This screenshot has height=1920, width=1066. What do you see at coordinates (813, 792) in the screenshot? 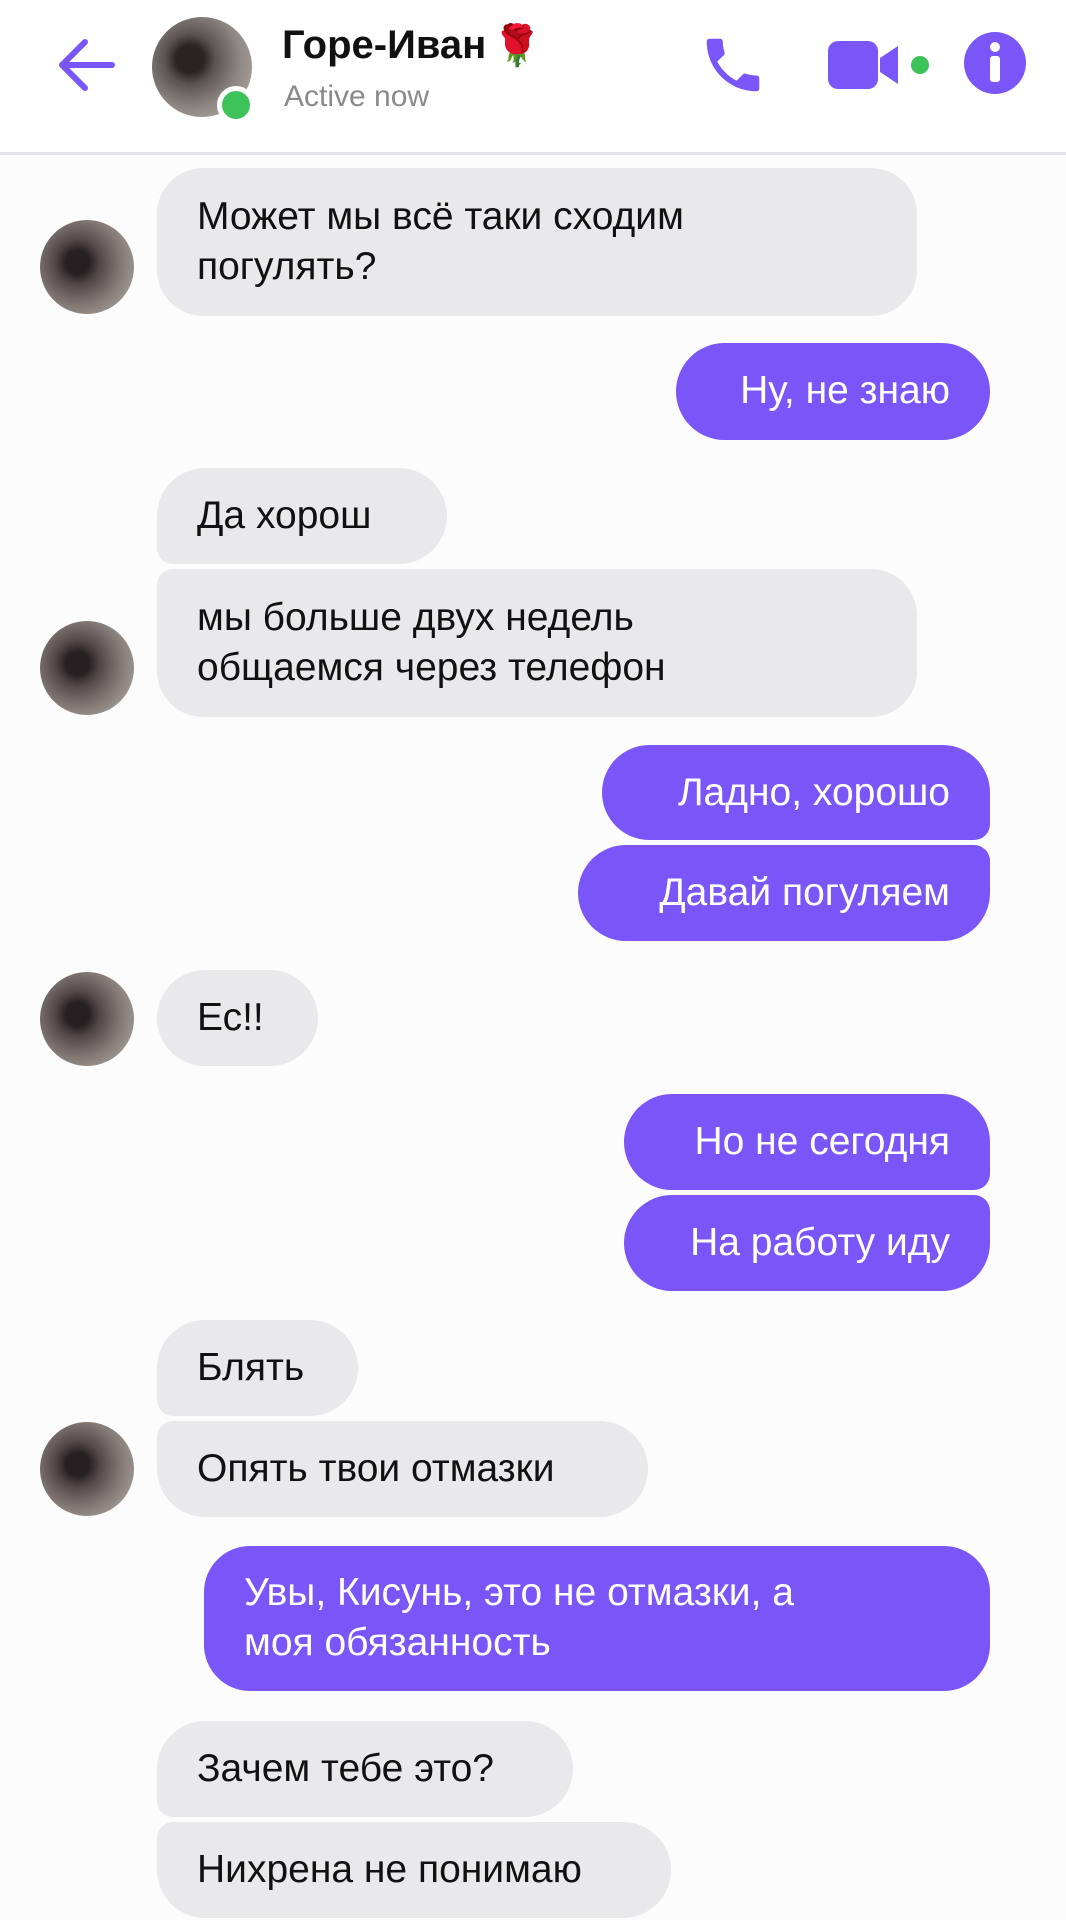
I see `message-line: Ладно, хорошо` at bounding box center [813, 792].